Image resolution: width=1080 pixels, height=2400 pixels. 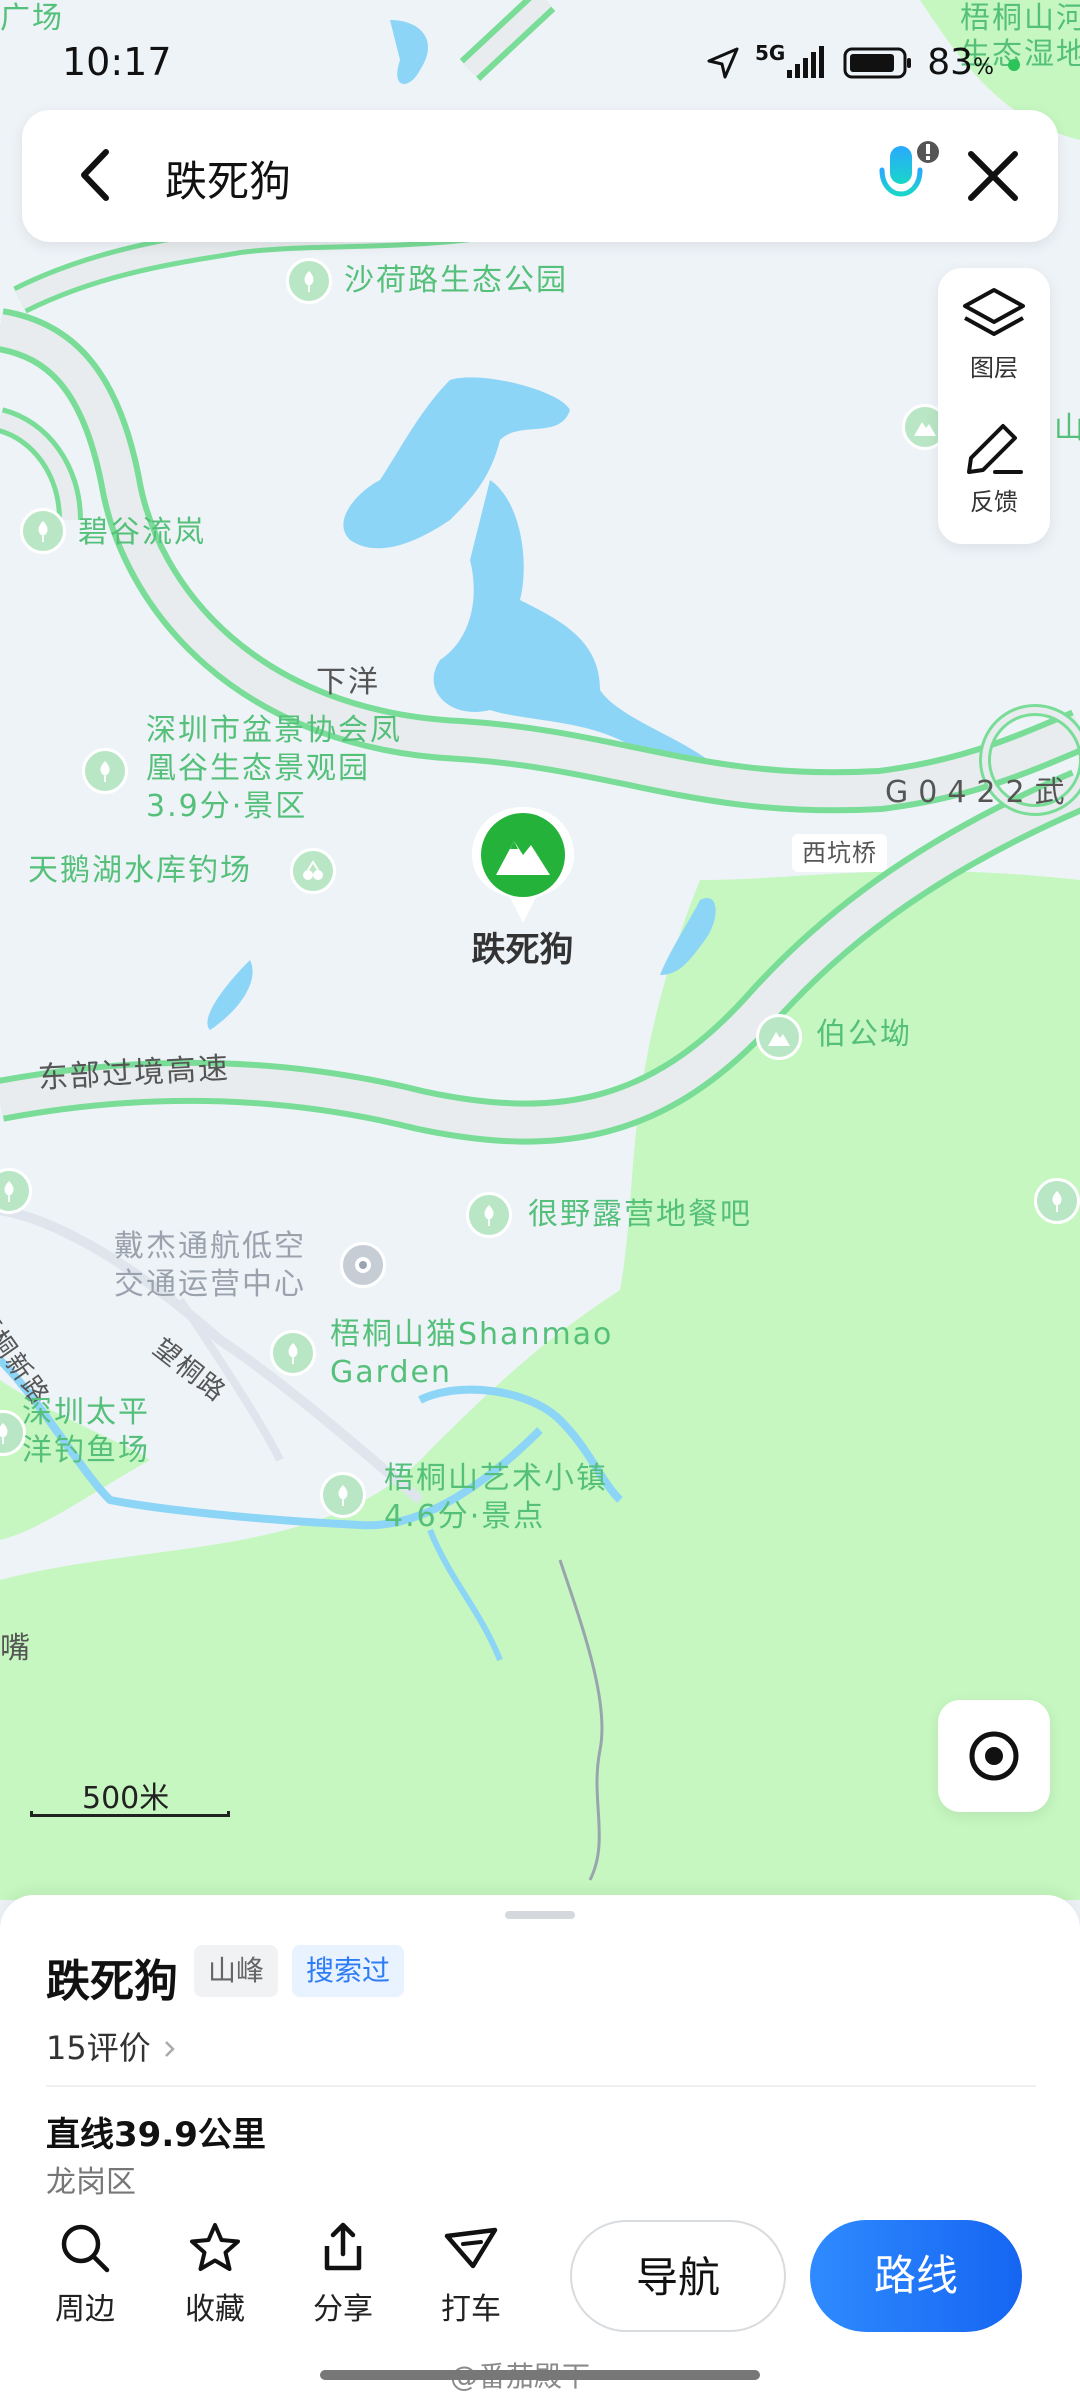 I want to click on sheet-drag-handle, so click(x=540, y=1915).